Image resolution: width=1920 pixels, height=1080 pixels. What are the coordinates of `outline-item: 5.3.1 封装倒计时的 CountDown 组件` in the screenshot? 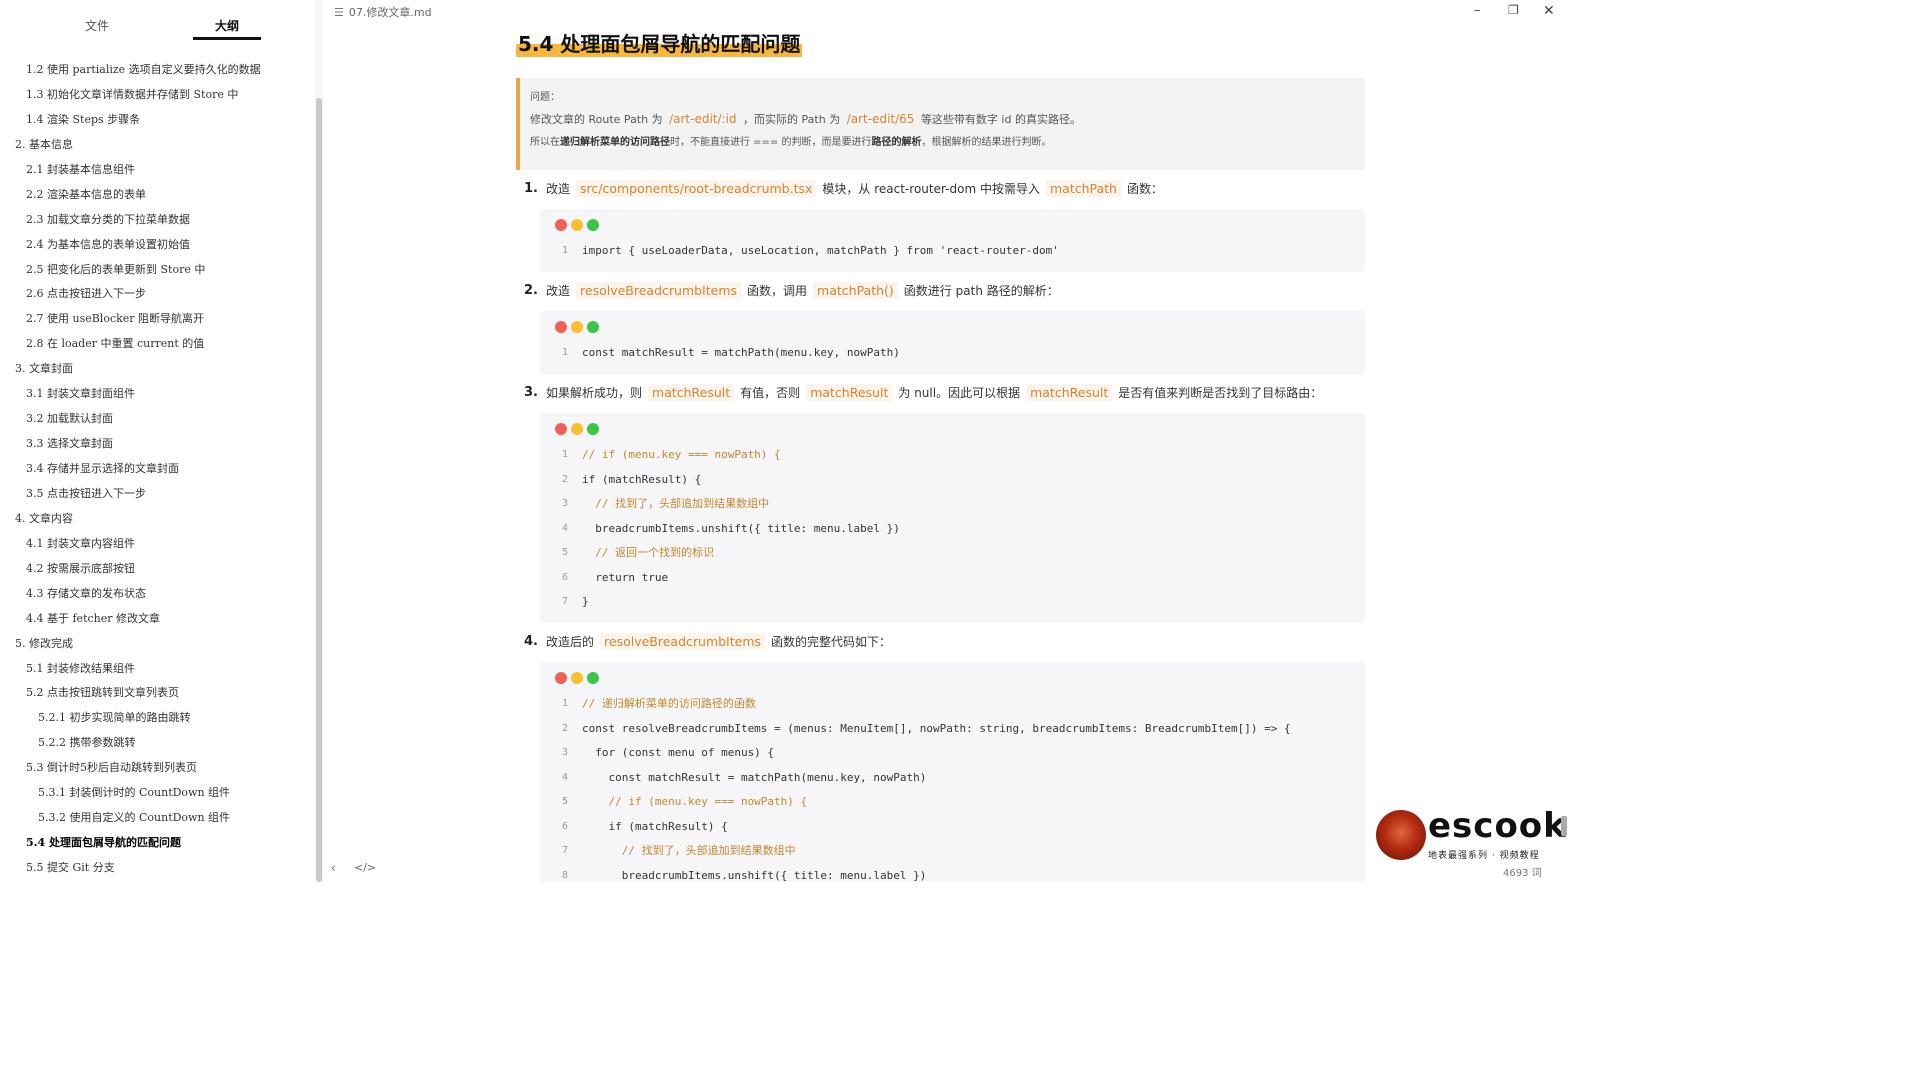 It's located at (156, 793).